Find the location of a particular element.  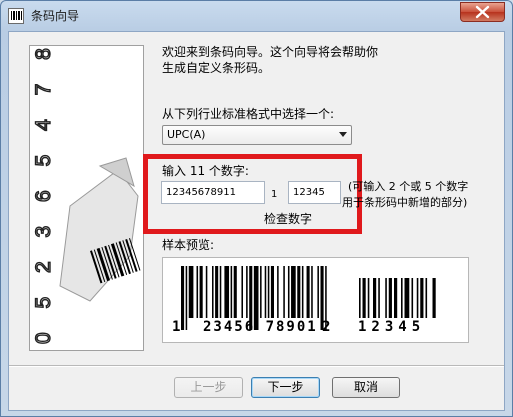

intro-line-2: 生成自定义条形码。 is located at coordinates (216, 68).